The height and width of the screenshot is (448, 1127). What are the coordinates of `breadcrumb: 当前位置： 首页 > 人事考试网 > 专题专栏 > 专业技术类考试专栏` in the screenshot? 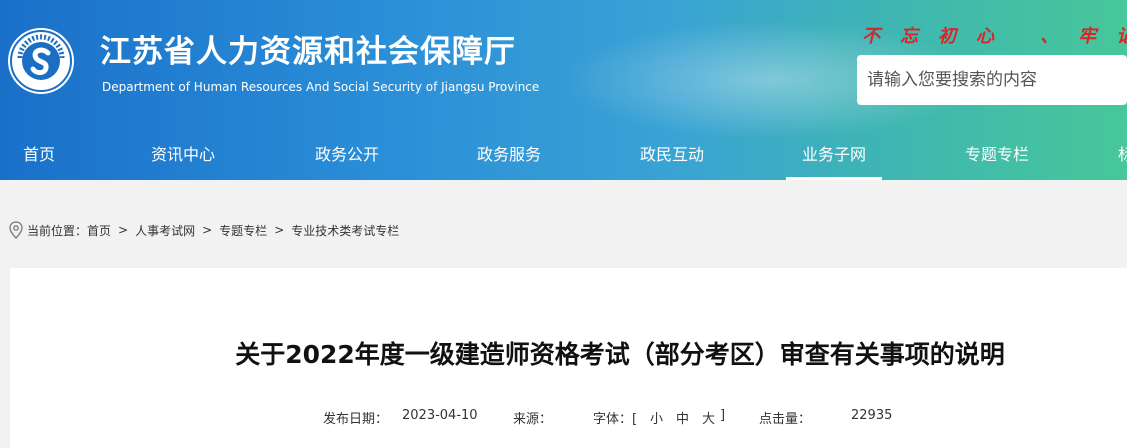 It's located at (203, 230).